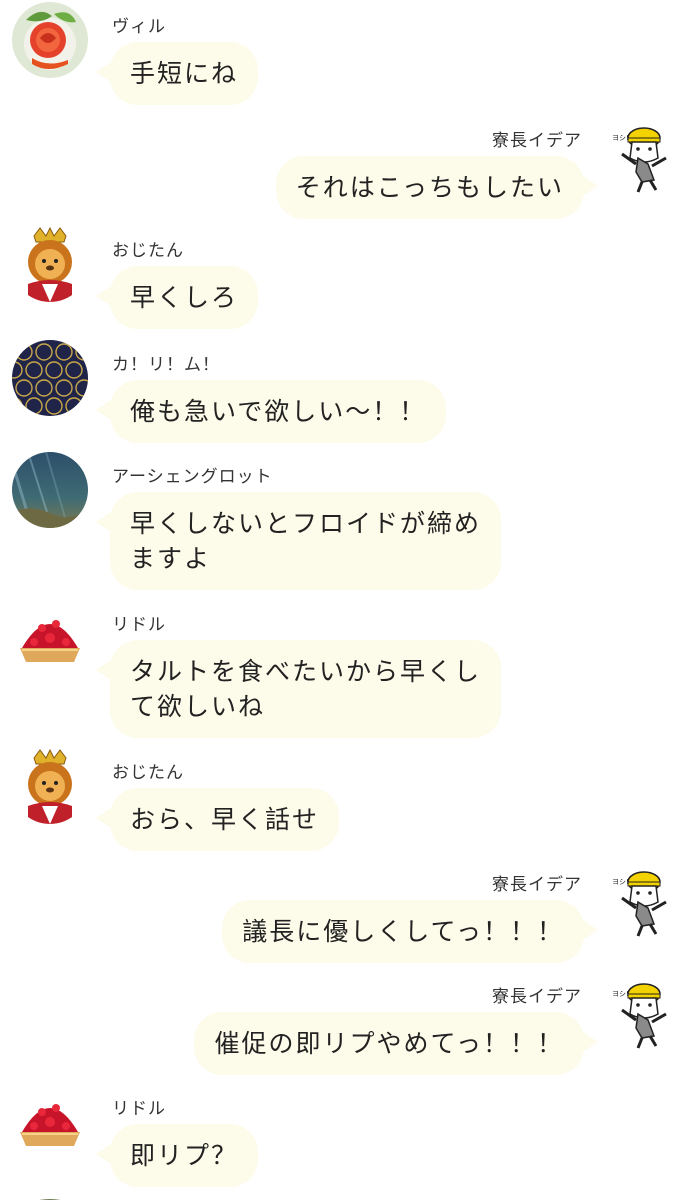 The width and height of the screenshot is (696, 1200). I want to click on sender-name: カ！リ！ム！, so click(166, 365).